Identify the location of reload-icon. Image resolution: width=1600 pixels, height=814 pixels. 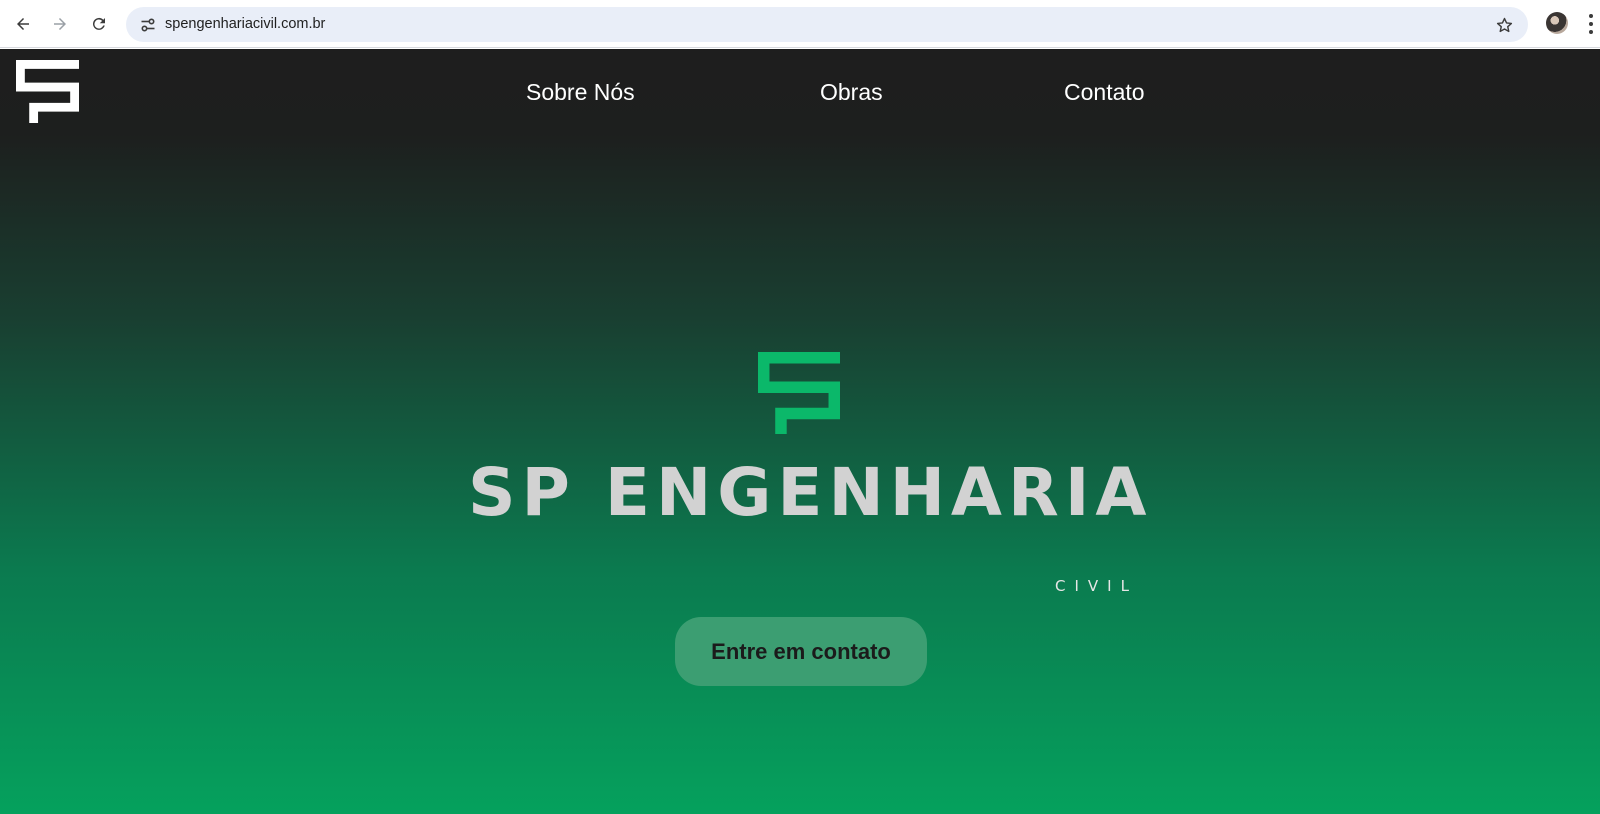
(98, 23).